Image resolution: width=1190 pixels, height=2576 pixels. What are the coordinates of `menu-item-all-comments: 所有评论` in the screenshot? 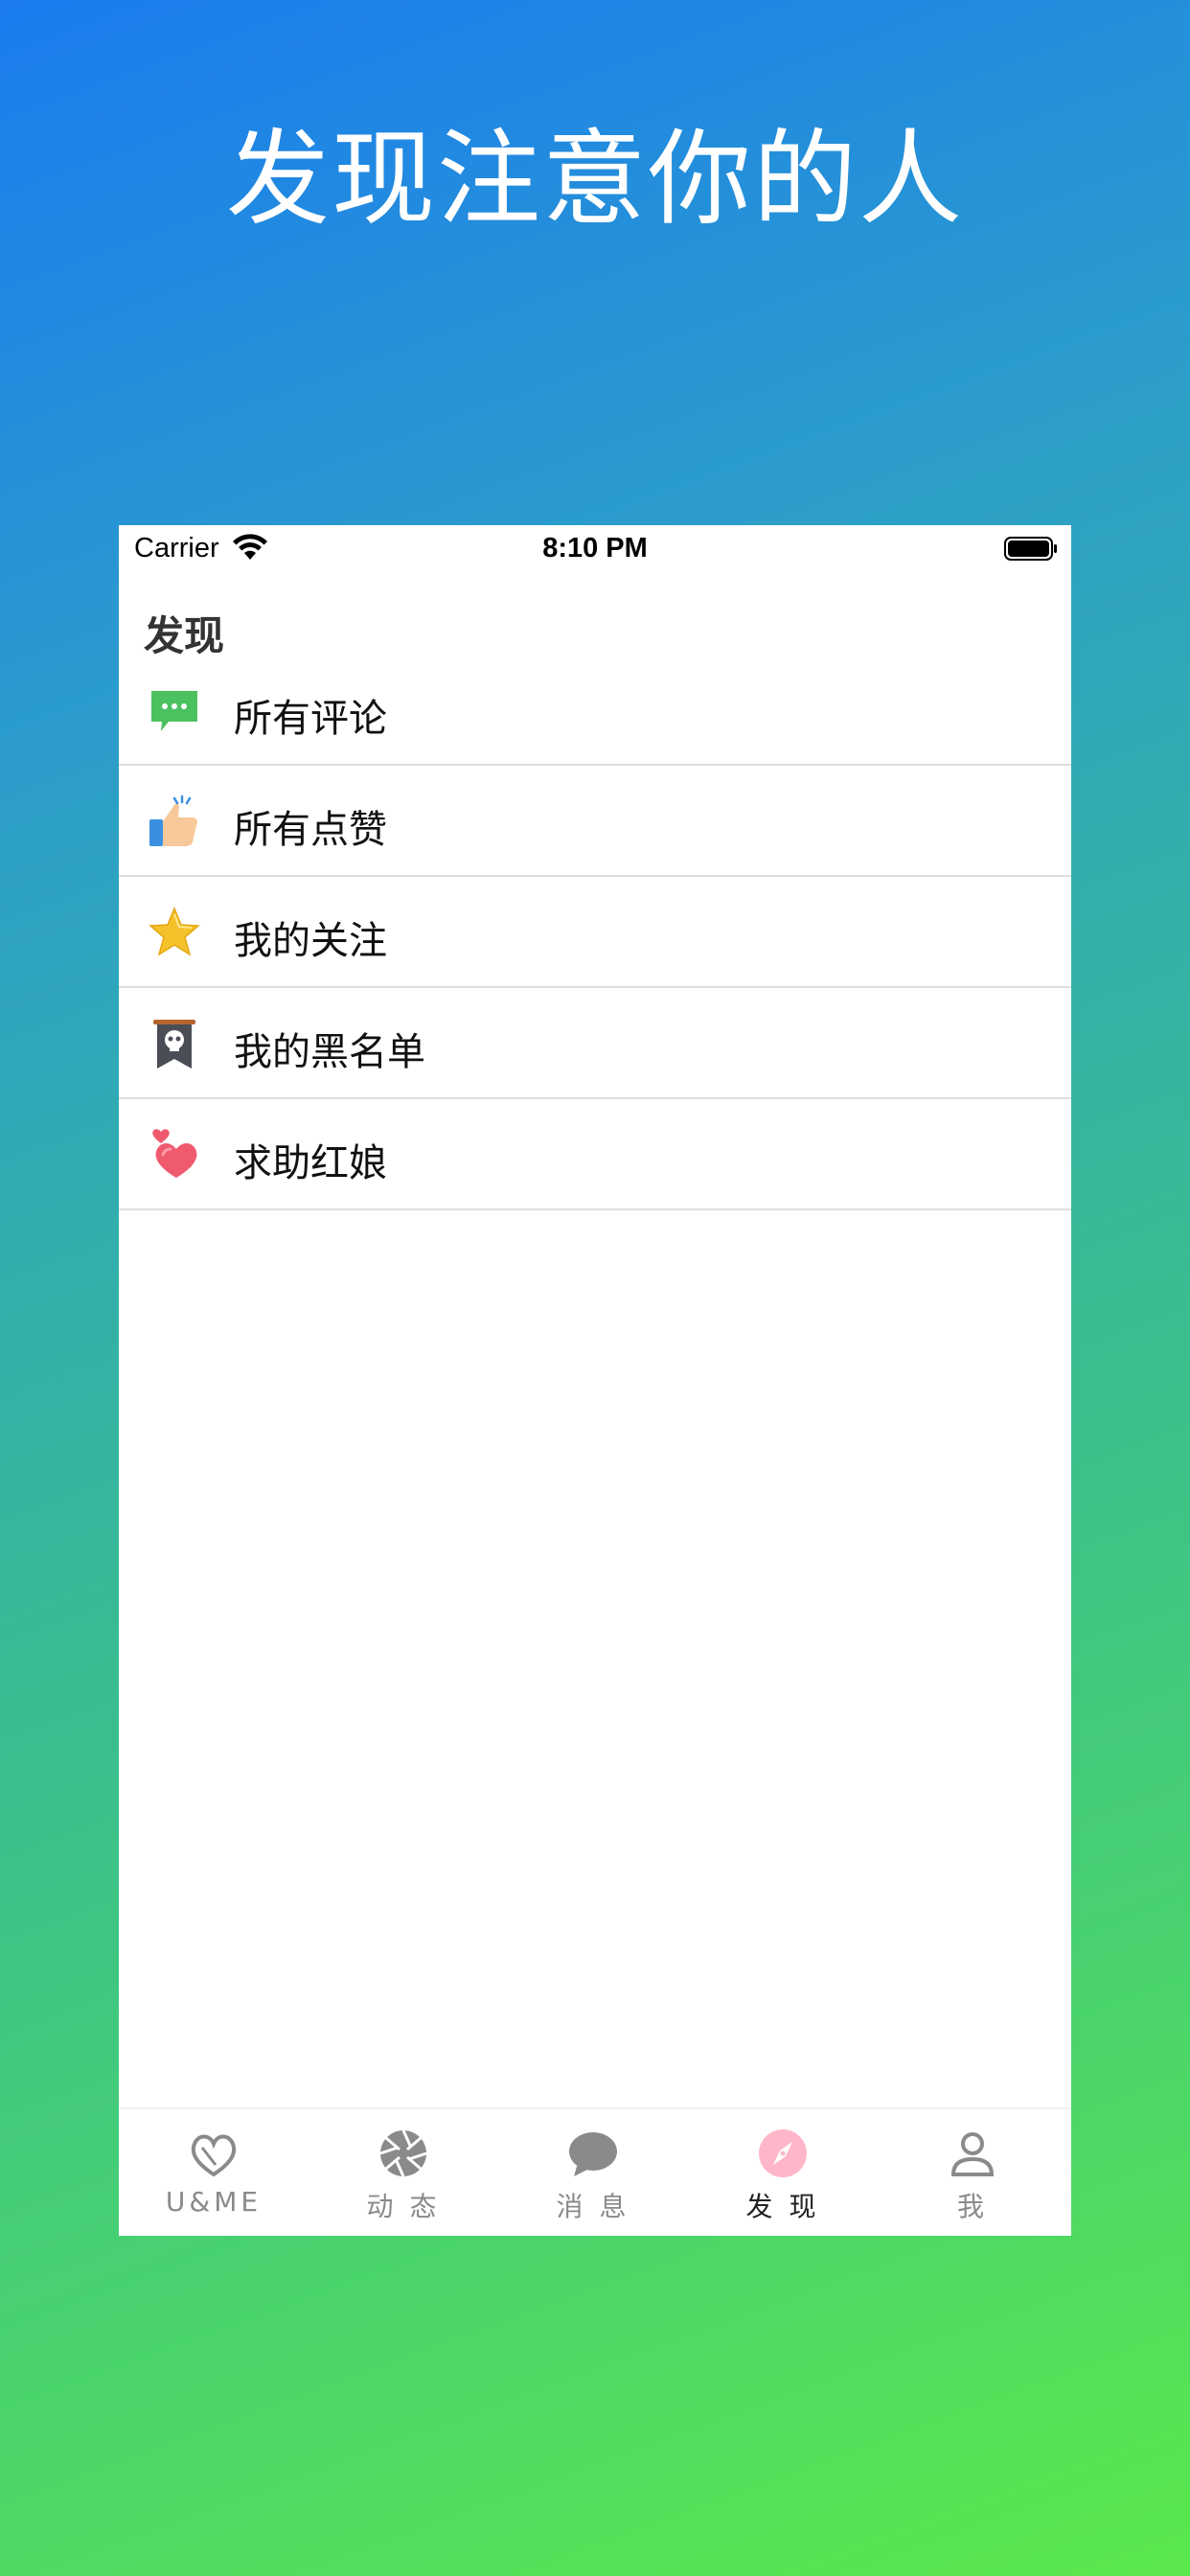 It's located at (595, 711).